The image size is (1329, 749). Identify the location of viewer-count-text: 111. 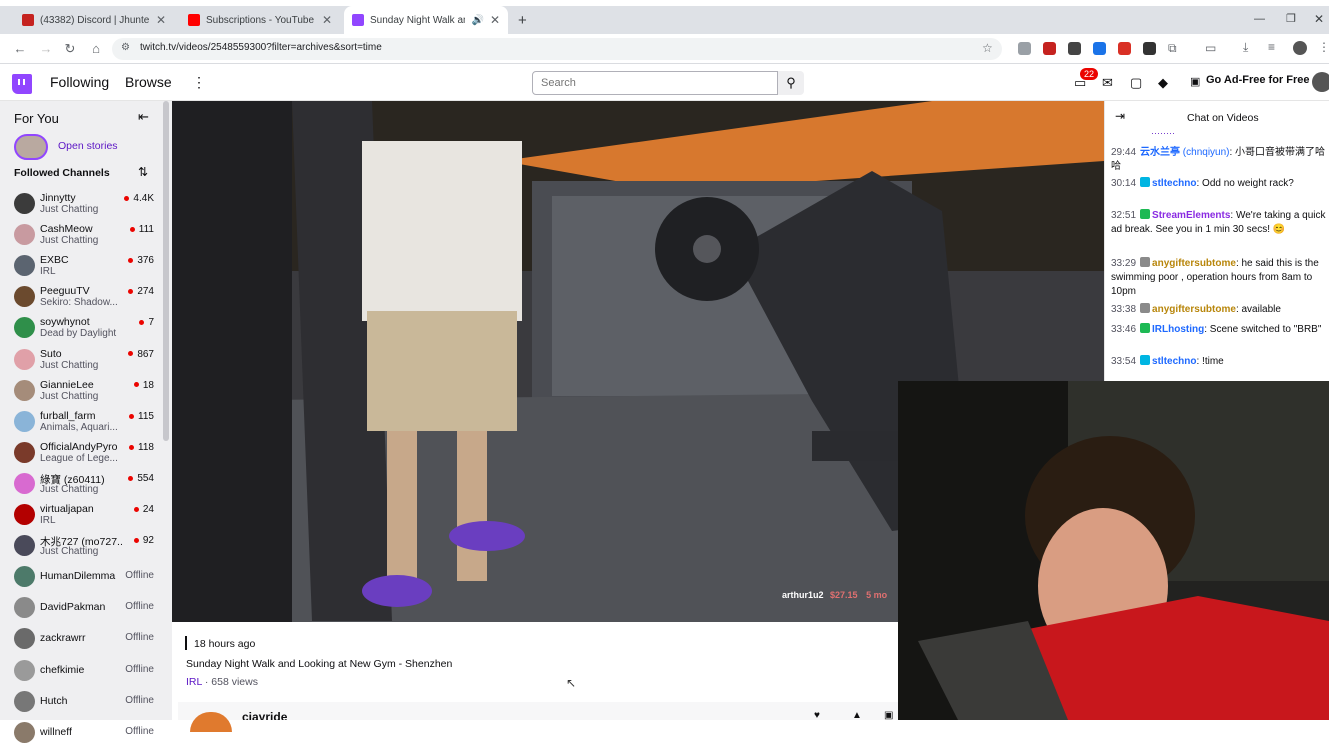
(146, 230).